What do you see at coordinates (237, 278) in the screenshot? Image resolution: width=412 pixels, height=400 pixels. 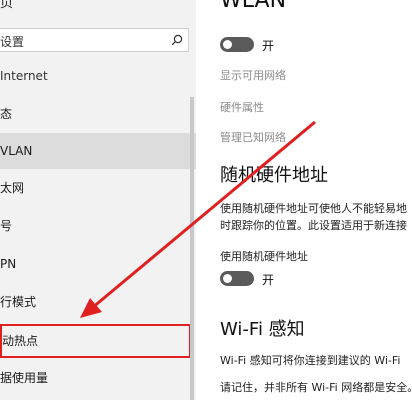 I see `random-mac-toggle` at bounding box center [237, 278].